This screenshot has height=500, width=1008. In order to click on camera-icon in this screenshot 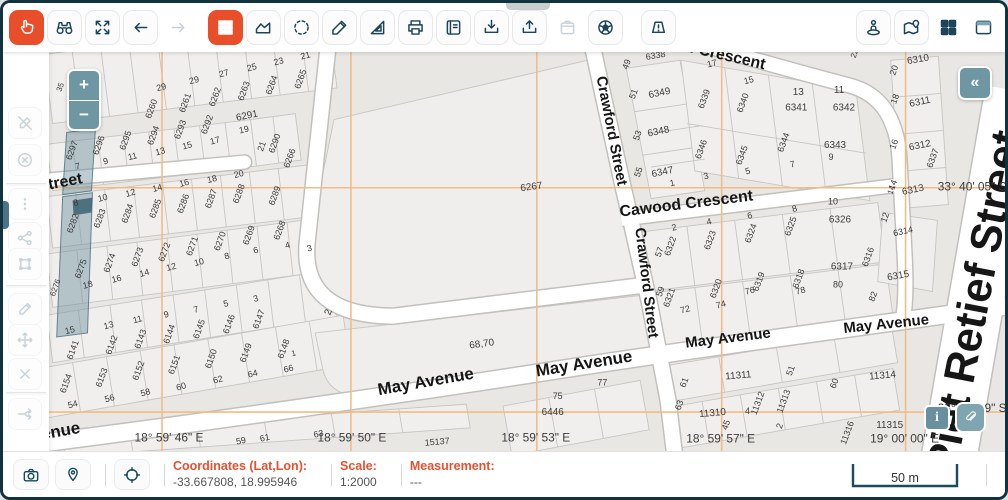, I will do `click(31, 475)`.